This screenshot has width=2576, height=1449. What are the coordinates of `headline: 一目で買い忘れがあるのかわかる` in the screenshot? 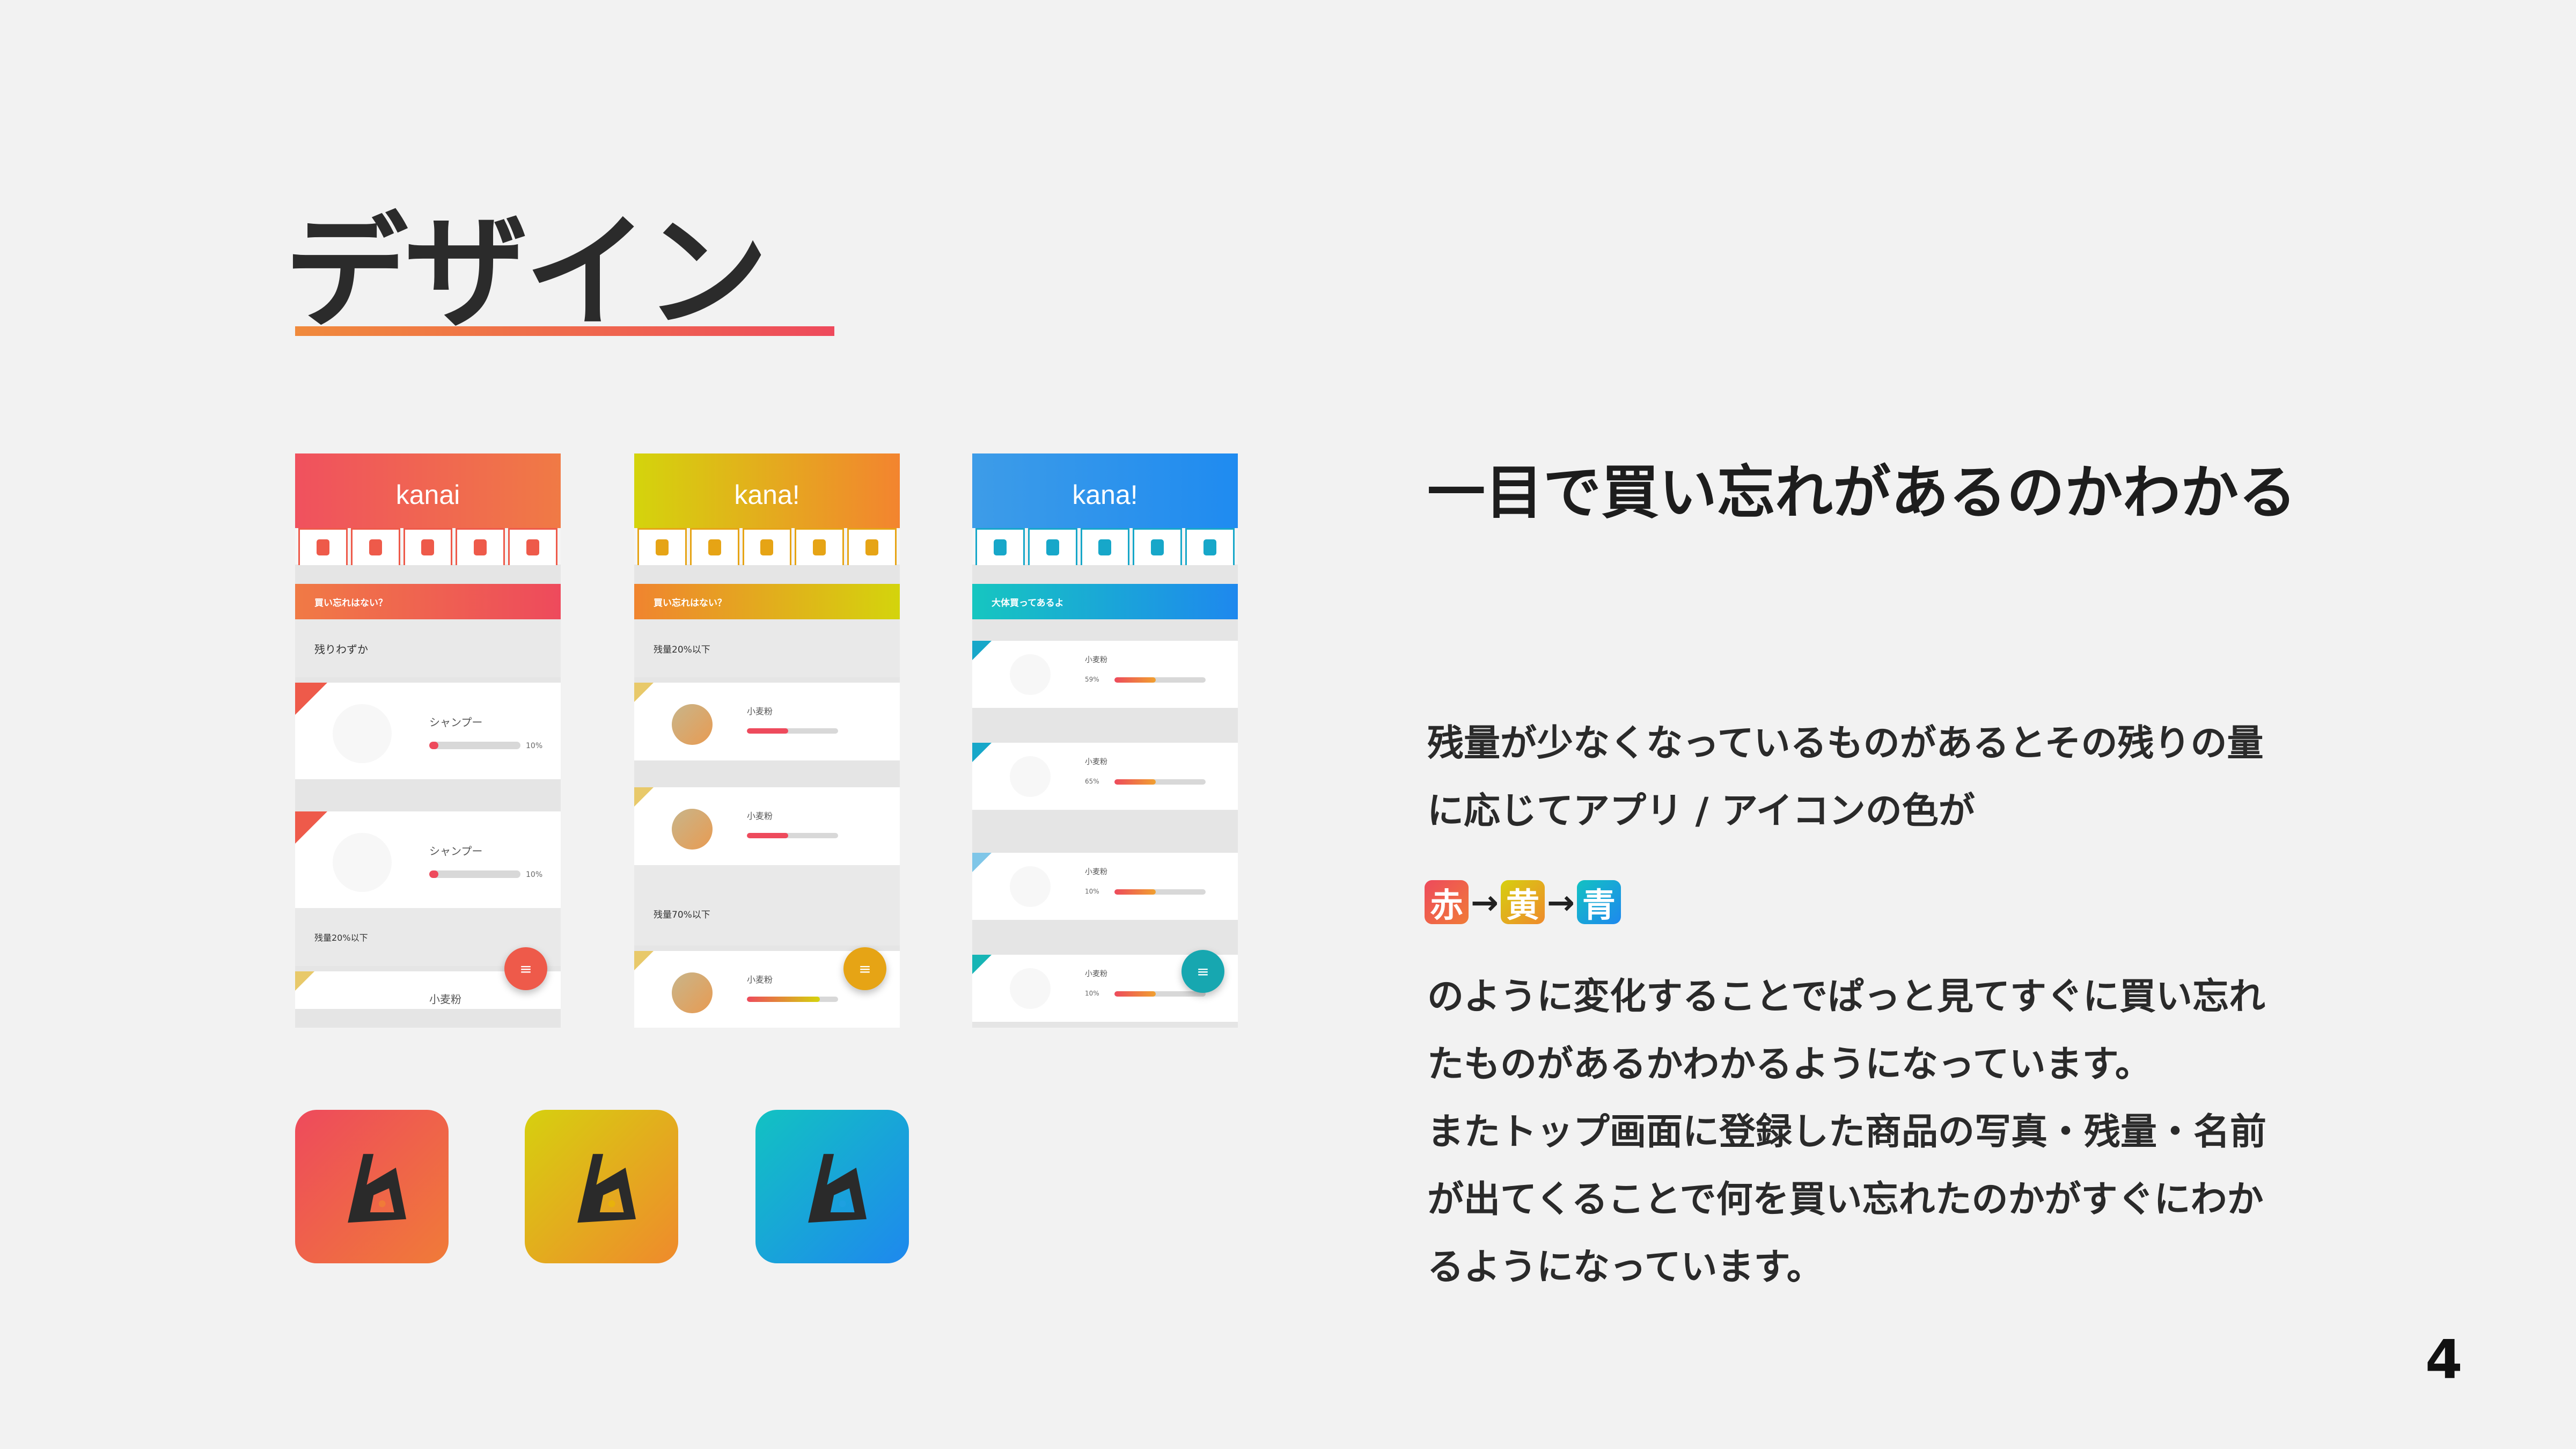 It's located at (1862, 492).